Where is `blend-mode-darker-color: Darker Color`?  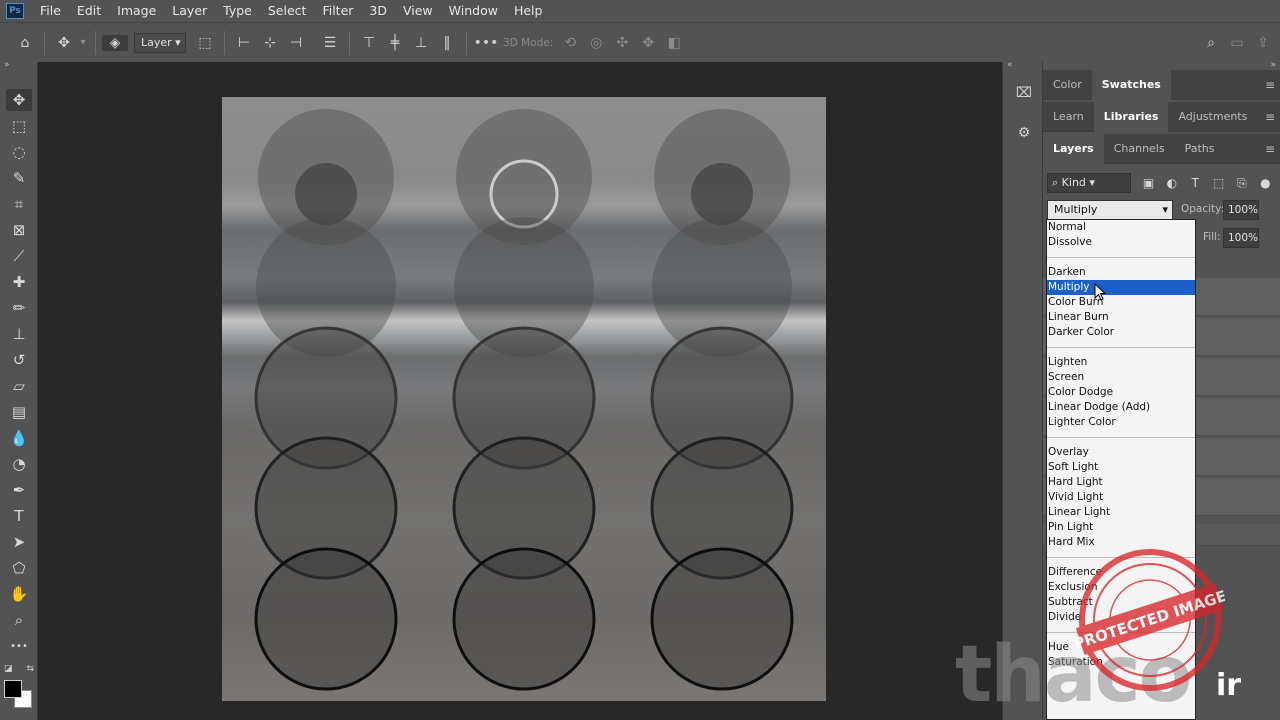 blend-mode-darker-color: Darker Color is located at coordinates (1121, 332).